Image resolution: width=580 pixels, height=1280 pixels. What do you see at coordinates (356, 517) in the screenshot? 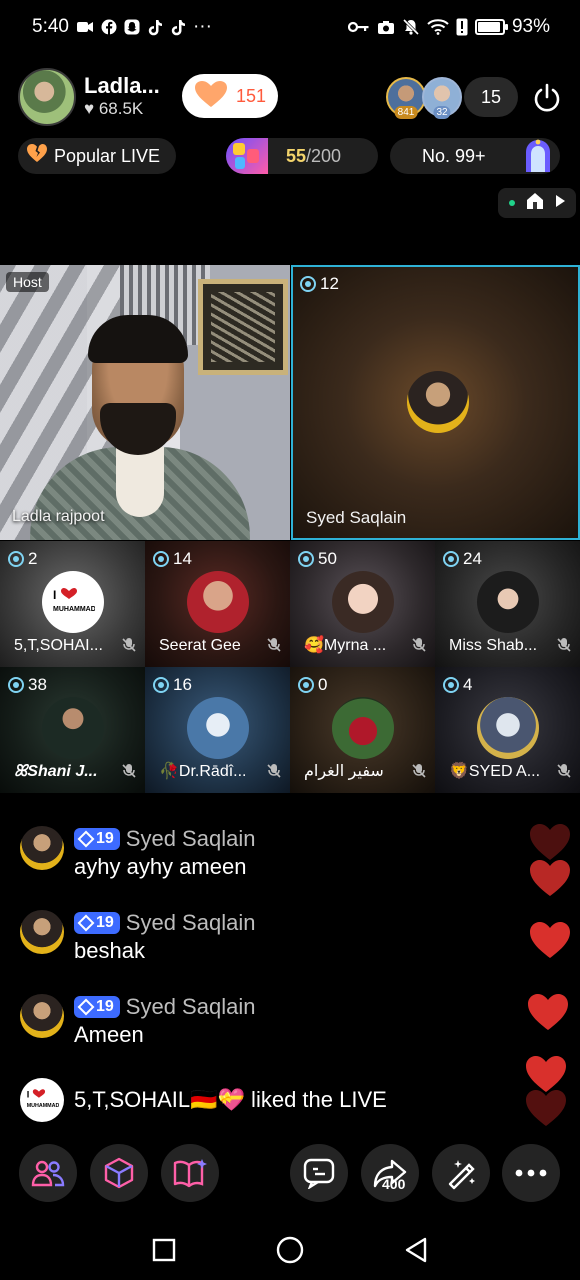
I see `guest-main-name: Syed Saqlain` at bounding box center [356, 517].